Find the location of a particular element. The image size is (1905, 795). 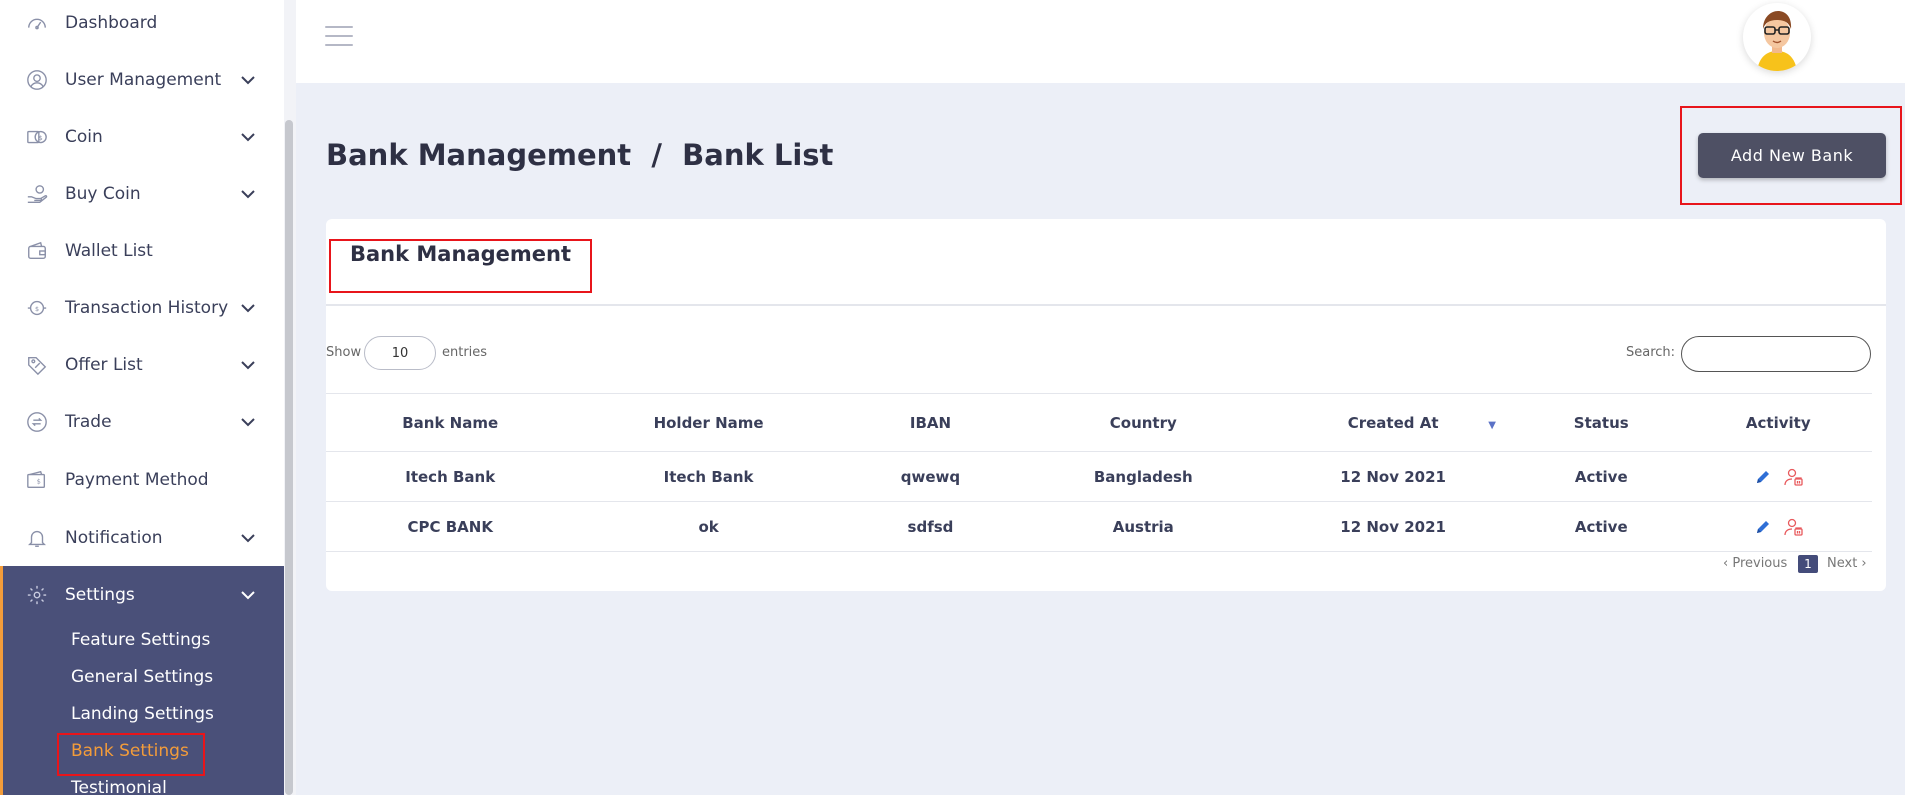

sidebar-subitem-feature-settings: Feature Settings is located at coordinates (140, 640).